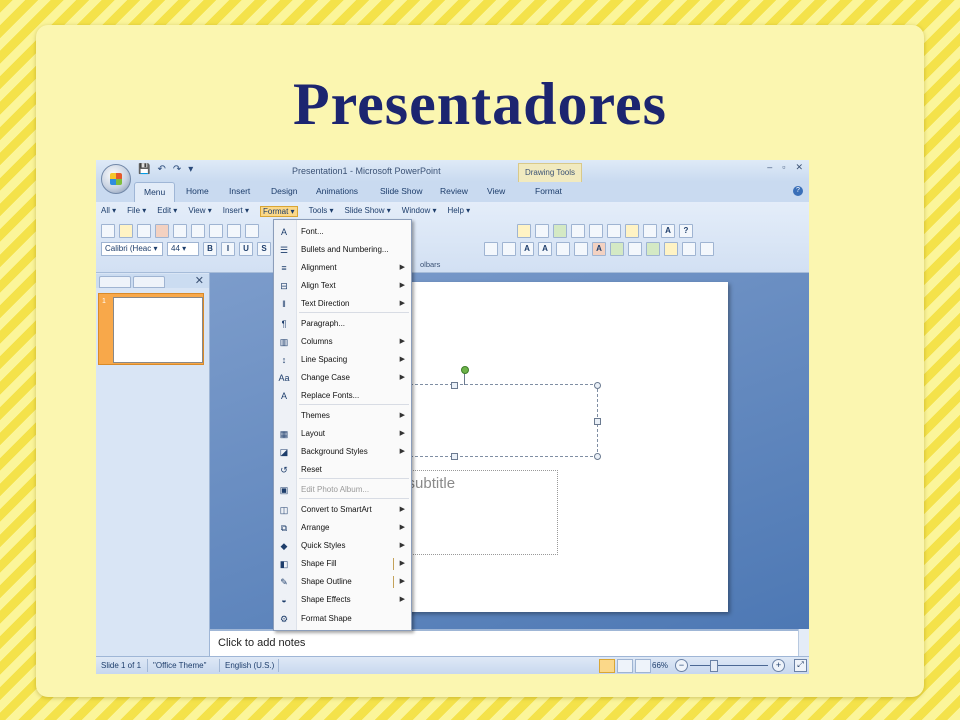 The image size is (960, 720). What do you see at coordinates (342, 304) in the screenshot?
I see `menu-item-text-direction: ‖ Text Direction ▶` at bounding box center [342, 304].